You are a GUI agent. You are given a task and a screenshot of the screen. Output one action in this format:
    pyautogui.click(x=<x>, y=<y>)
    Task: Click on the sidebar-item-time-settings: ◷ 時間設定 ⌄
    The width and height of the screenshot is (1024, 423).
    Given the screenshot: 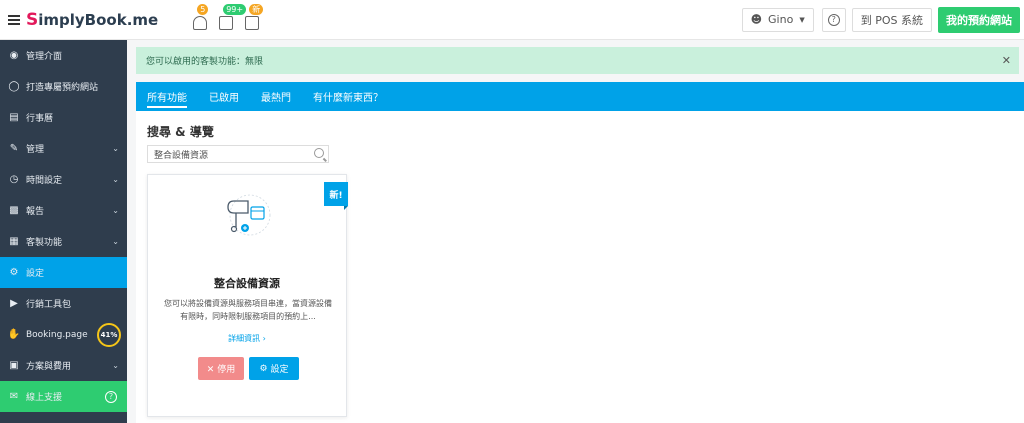 What is the action you would take?
    pyautogui.click(x=63, y=179)
    